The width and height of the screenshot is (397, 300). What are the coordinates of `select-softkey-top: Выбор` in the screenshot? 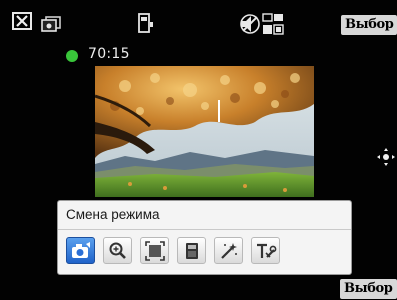 It's located at (369, 25).